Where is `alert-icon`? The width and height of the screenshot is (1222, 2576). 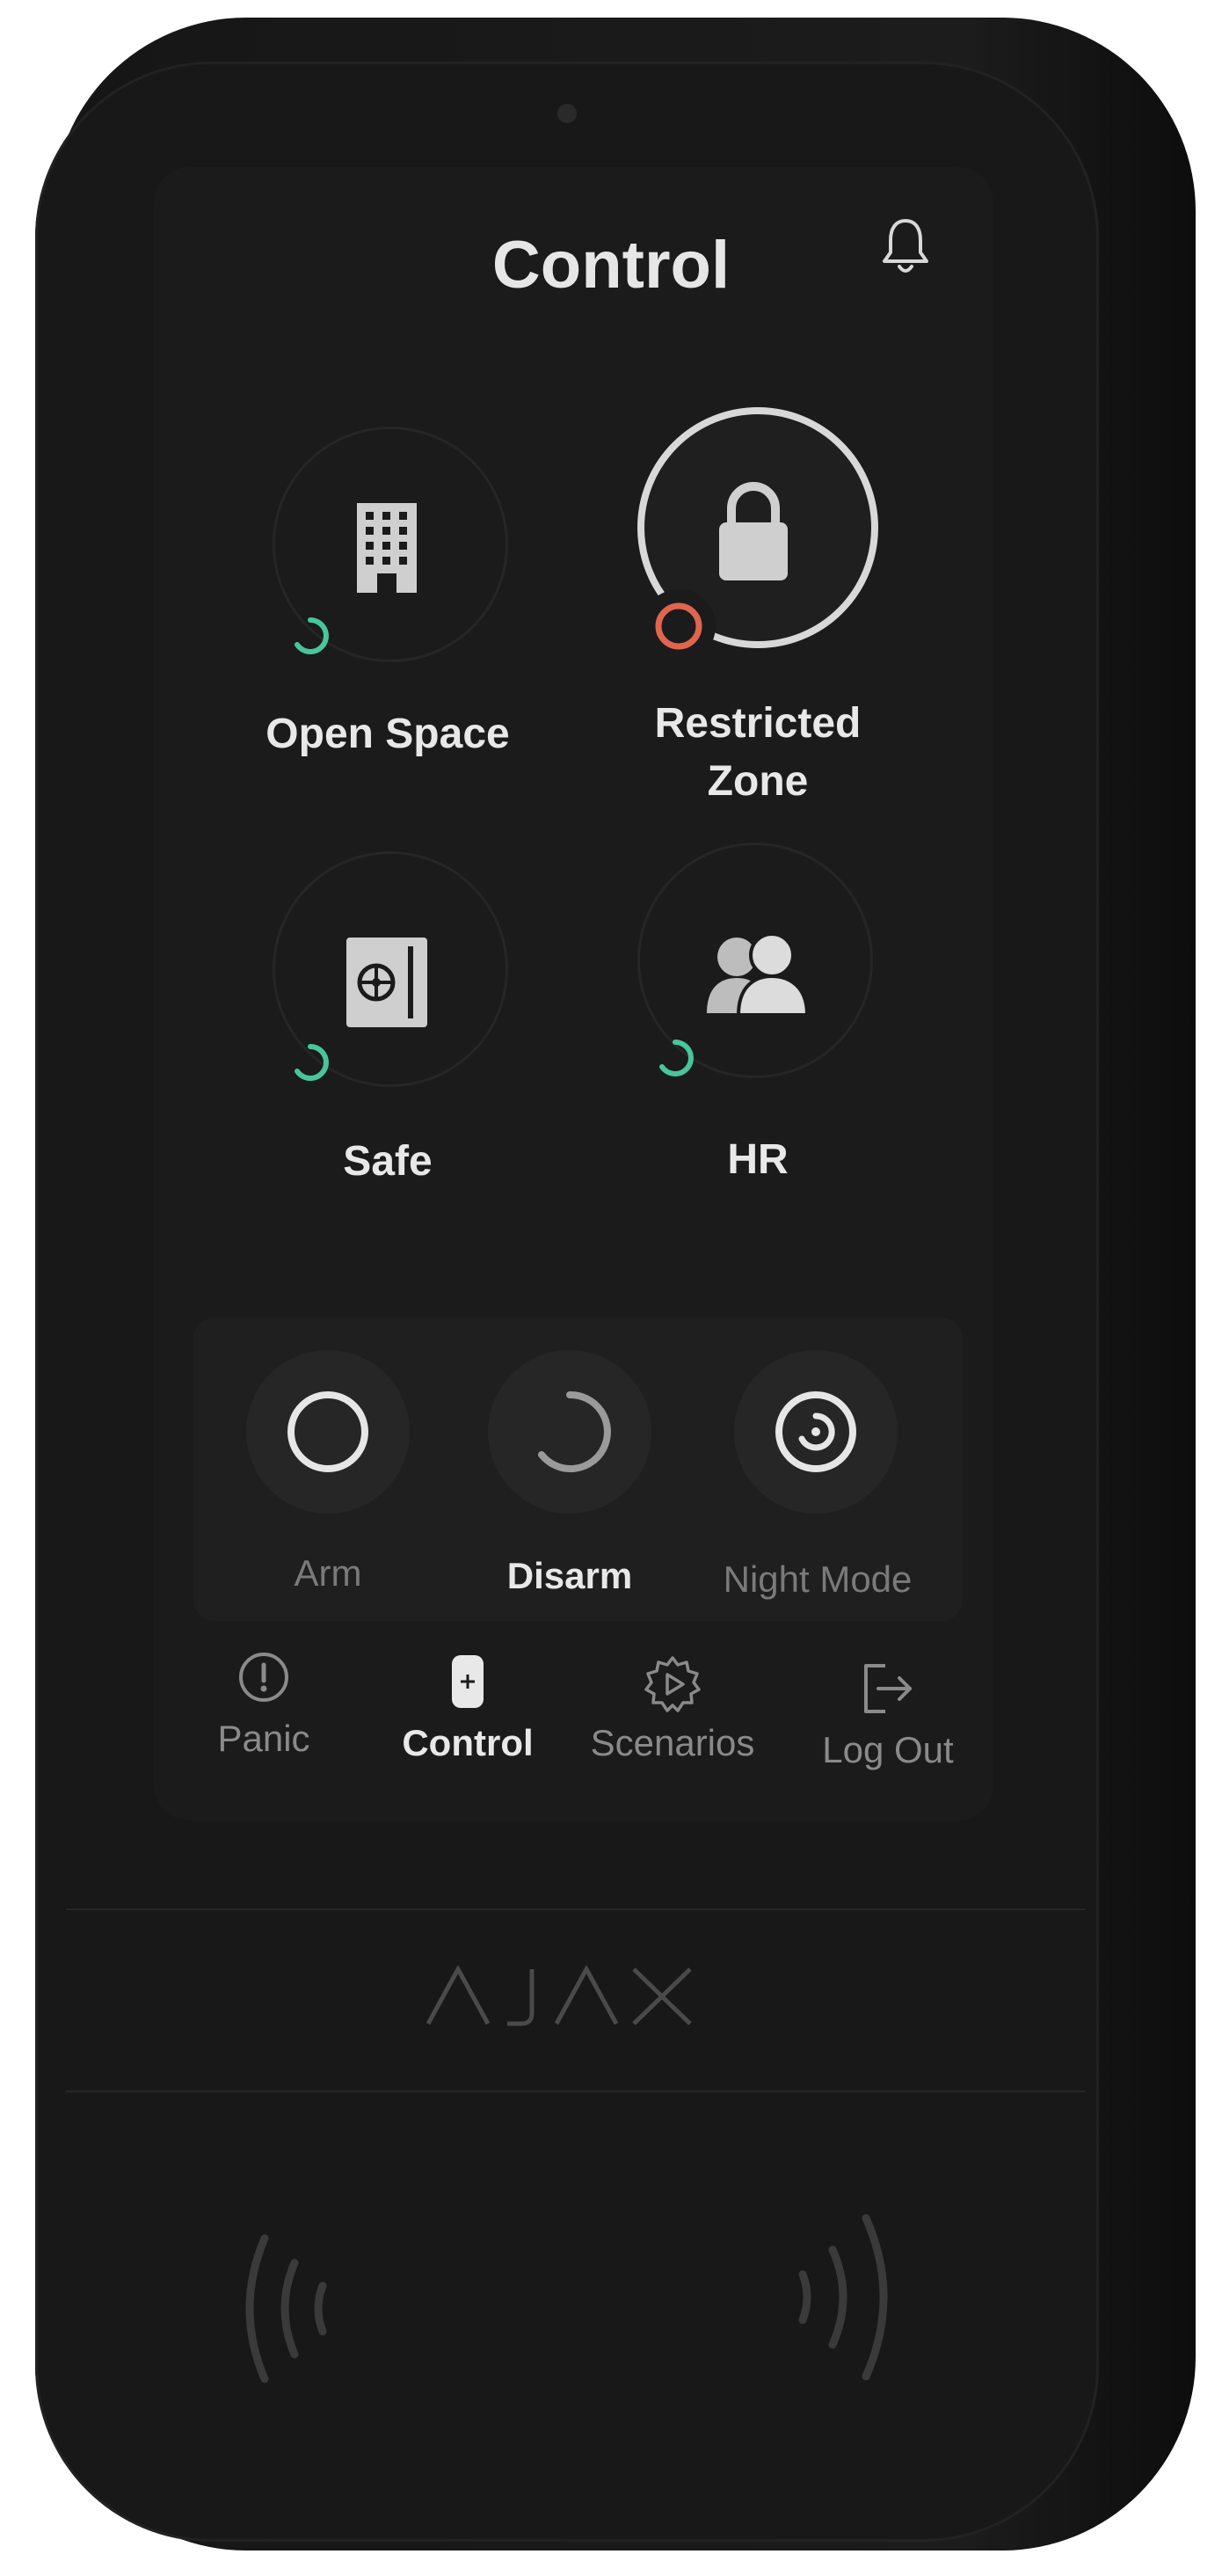
alert-icon is located at coordinates (263, 1677).